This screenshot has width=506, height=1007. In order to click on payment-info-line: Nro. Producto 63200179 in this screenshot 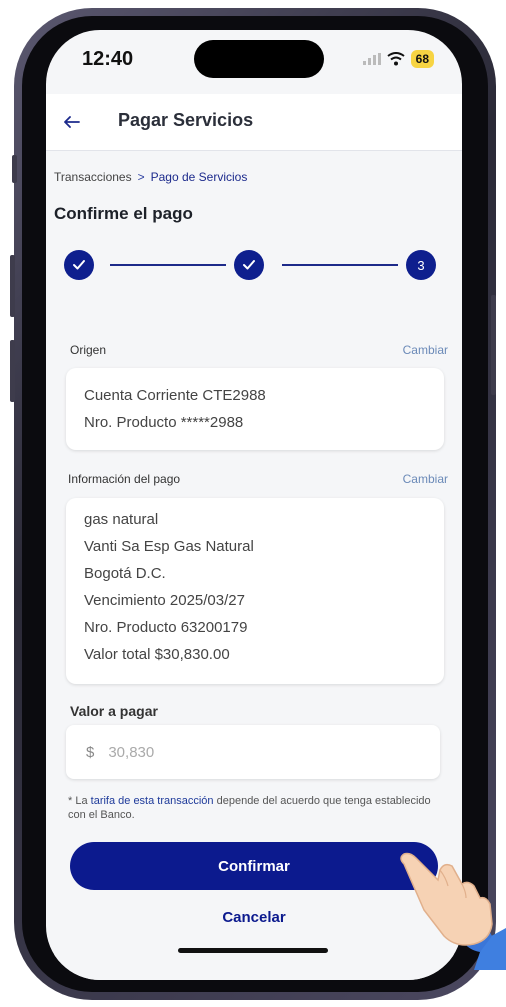, I will do `click(166, 627)`.